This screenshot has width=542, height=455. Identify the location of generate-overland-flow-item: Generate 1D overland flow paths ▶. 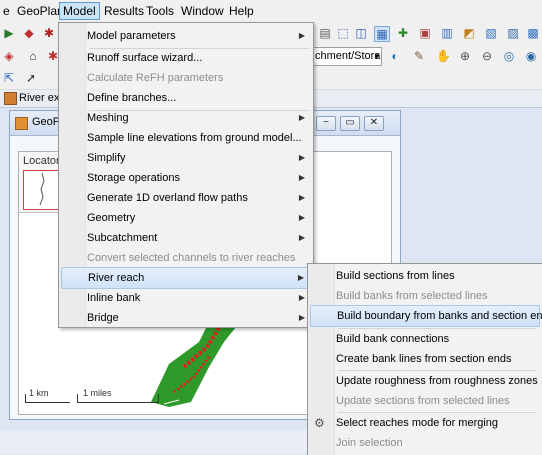
(186, 198).